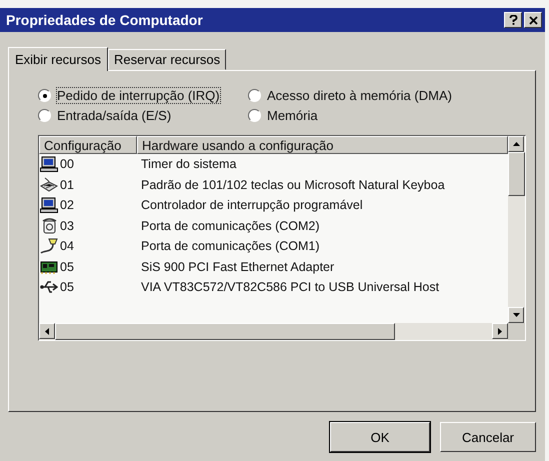 This screenshot has height=461, width=549. What do you see at coordinates (167, 59) in the screenshot?
I see `tab: Reservar recursos` at bounding box center [167, 59].